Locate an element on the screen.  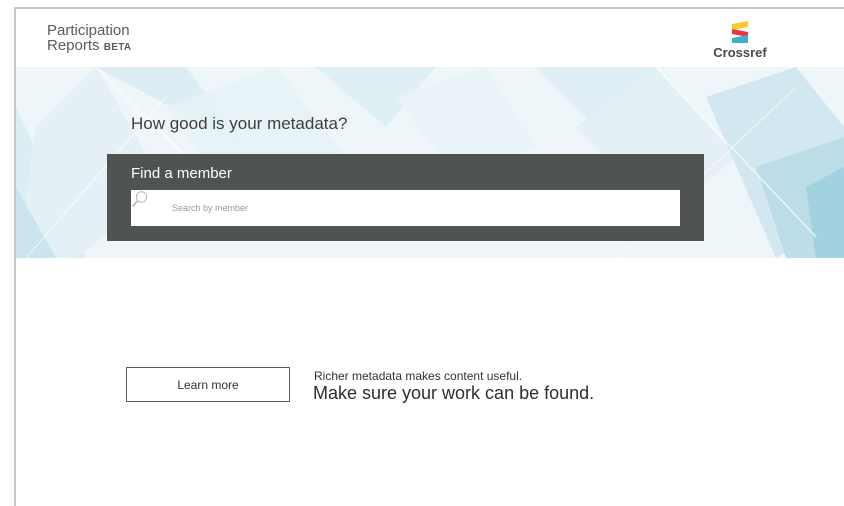
member-search-input is located at coordinates (422, 208).